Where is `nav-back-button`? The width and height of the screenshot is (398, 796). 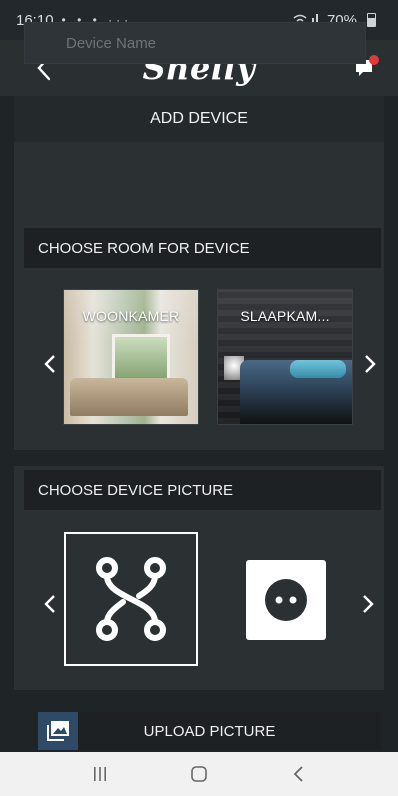 nav-back-button is located at coordinates (298, 774).